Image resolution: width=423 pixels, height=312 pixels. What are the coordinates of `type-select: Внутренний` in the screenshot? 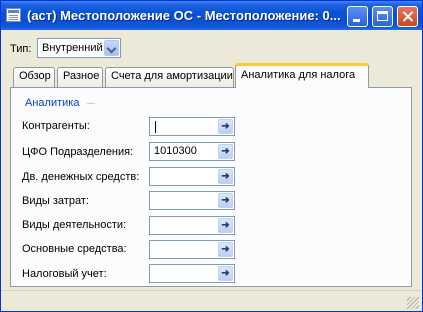 It's located at (79, 48).